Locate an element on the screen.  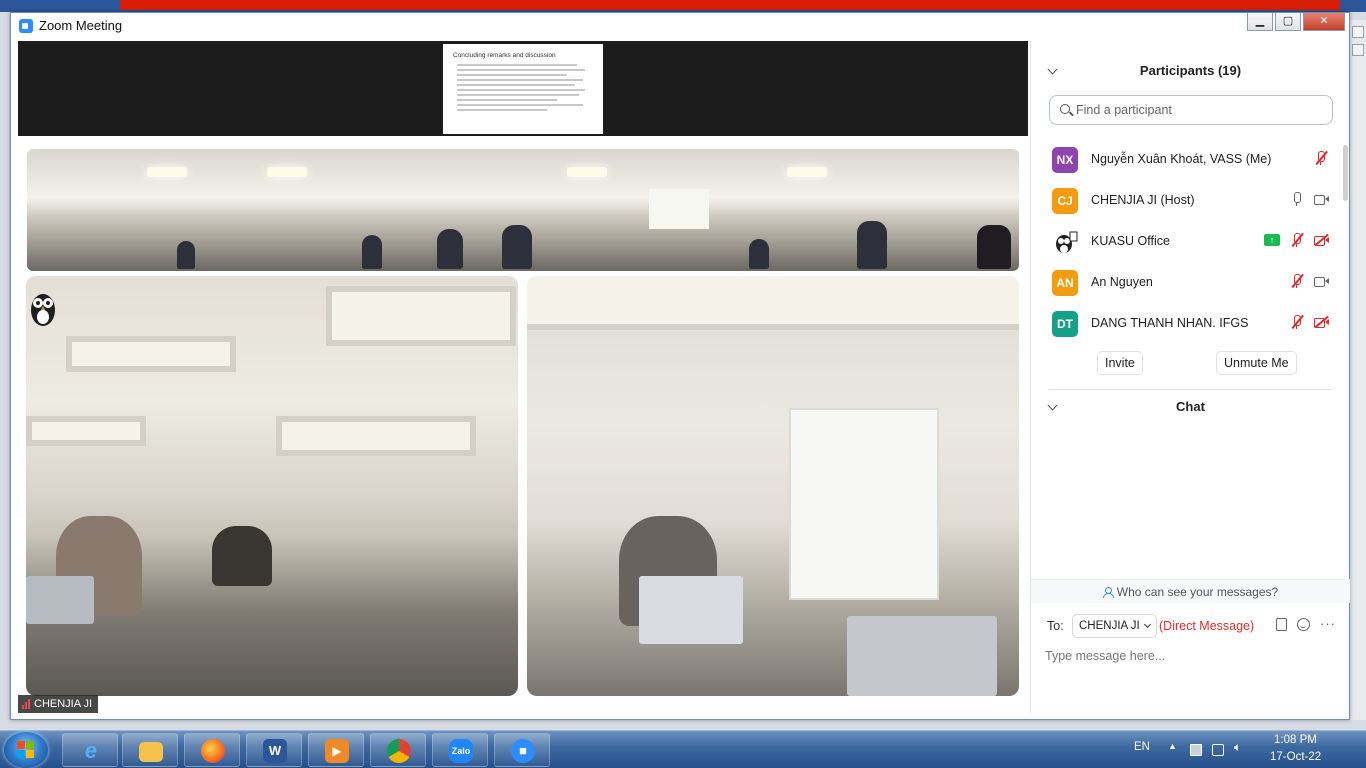
firefox-icon is located at coordinates (213, 751).